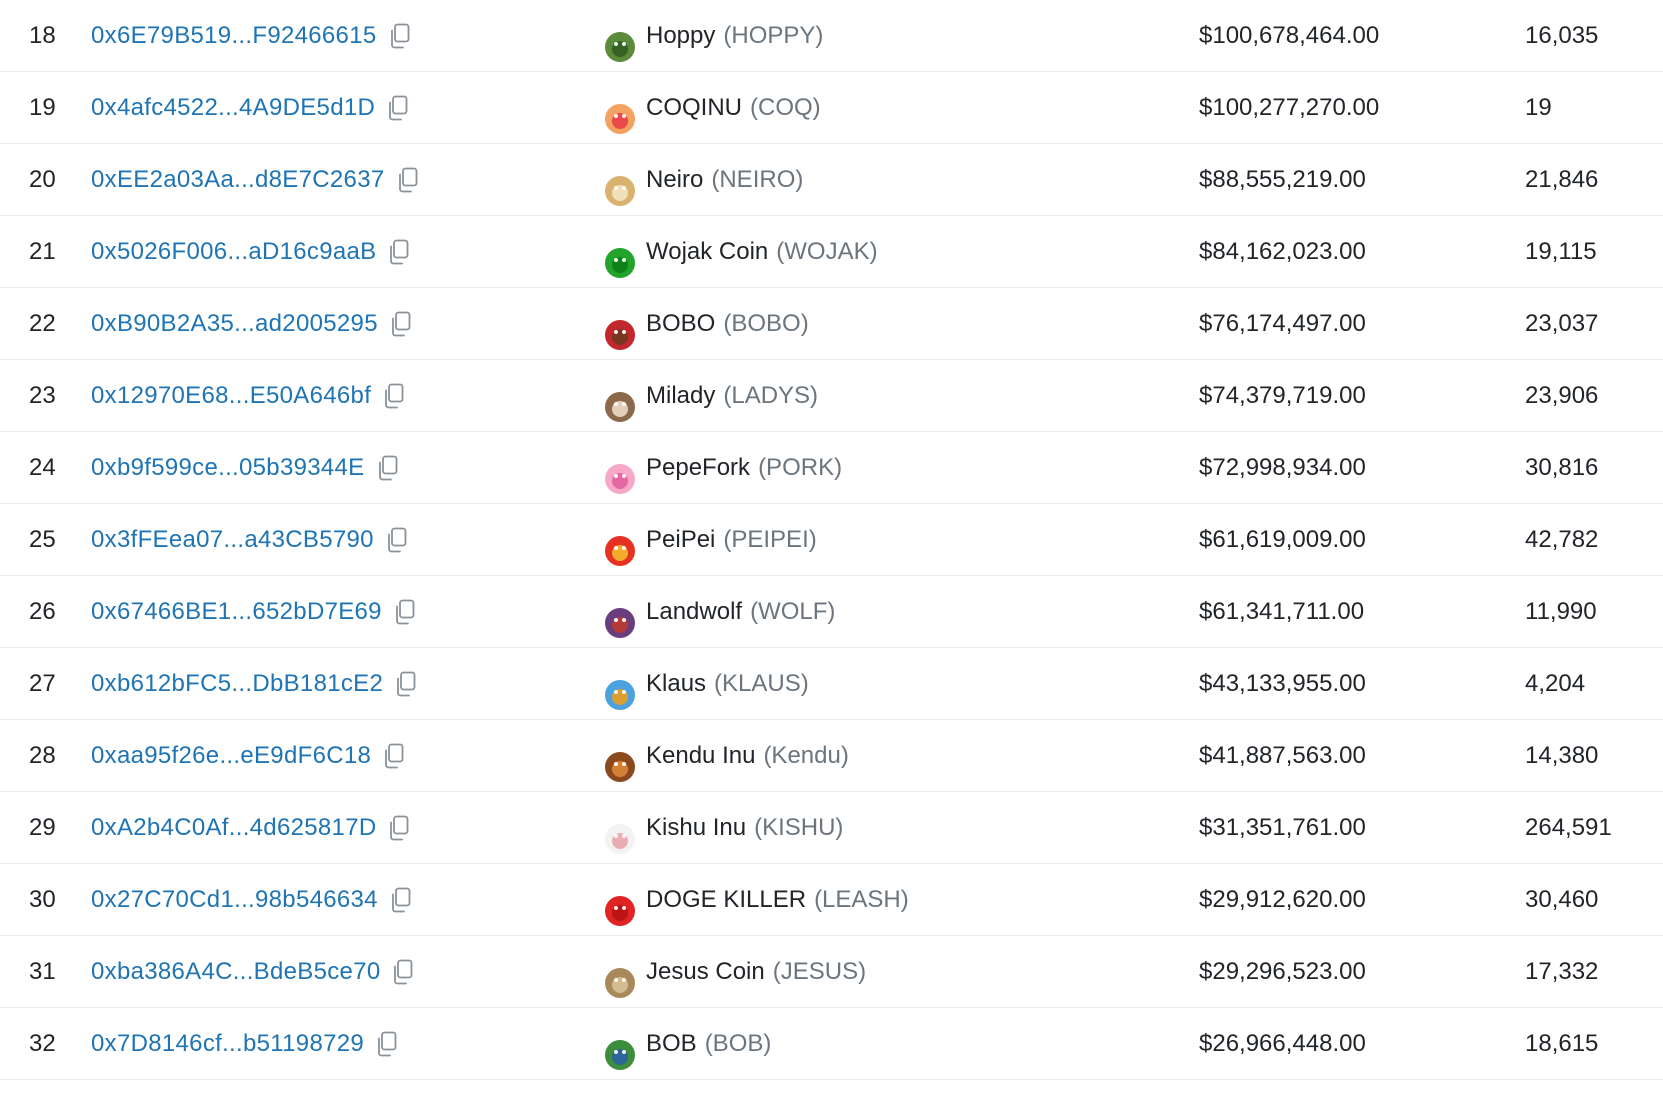  What do you see at coordinates (696, 828) in the screenshot?
I see `token-name-link: Kishu Inu` at bounding box center [696, 828].